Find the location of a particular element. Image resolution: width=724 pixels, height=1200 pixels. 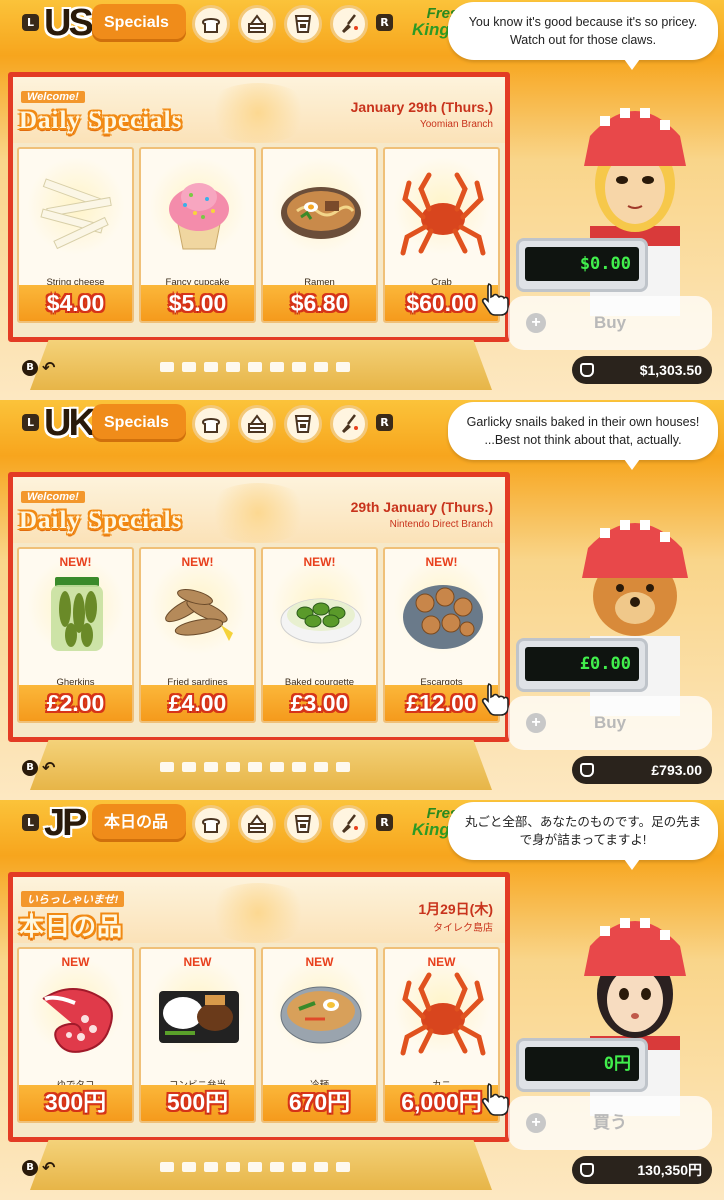

escargots-icon is located at coordinates (443, 613).